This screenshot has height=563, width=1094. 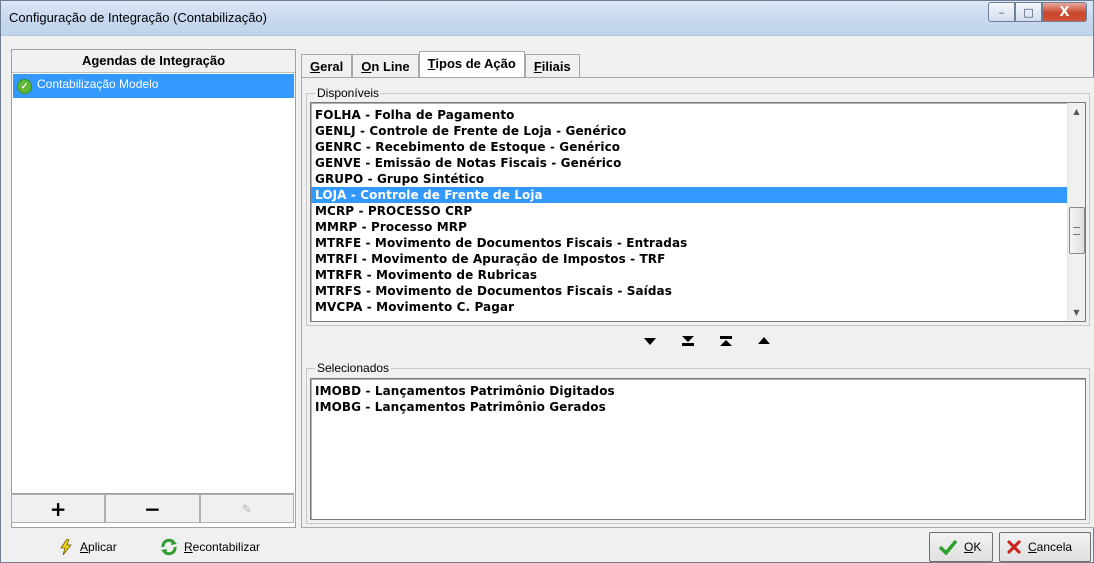 I want to click on agendas-toolbar: + − ✎, so click(x=152, y=508).